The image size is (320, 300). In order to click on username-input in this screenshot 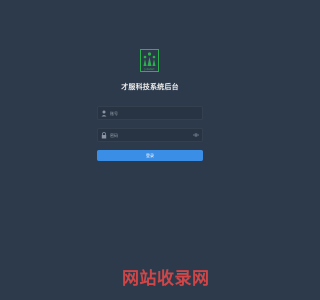, I will do `click(150, 113)`.